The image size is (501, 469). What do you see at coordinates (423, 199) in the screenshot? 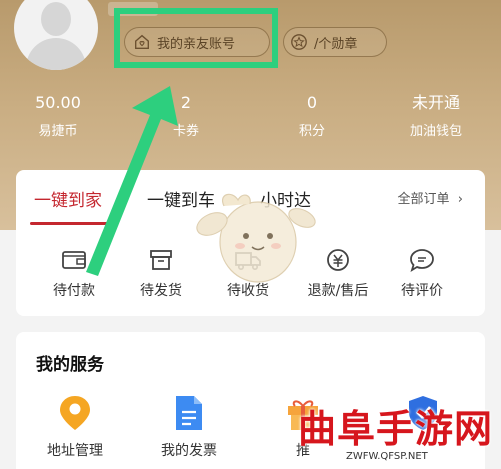
I see `all-orders-label: 全部订单` at bounding box center [423, 199].